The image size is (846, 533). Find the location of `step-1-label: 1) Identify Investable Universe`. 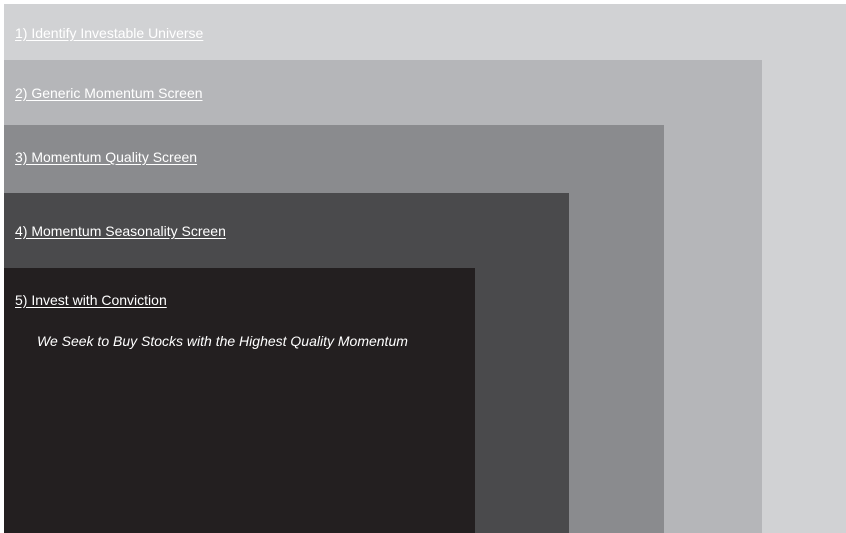

step-1-label: 1) Identify Investable Universe is located at coordinates (109, 33).